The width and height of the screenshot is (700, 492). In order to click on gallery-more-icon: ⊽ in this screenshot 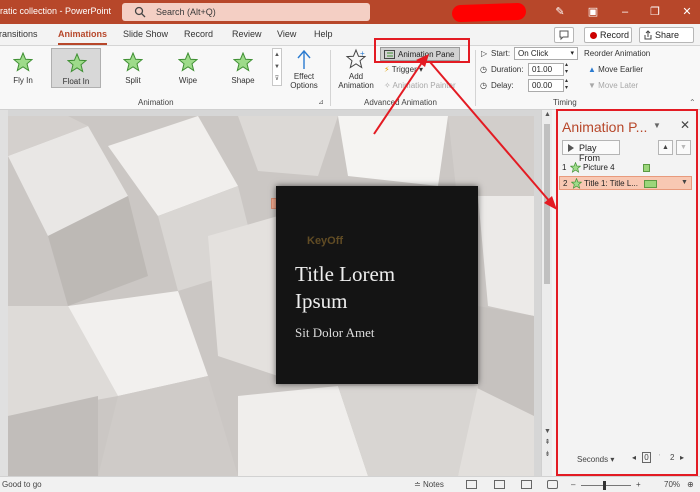, I will do `click(277, 79)`.